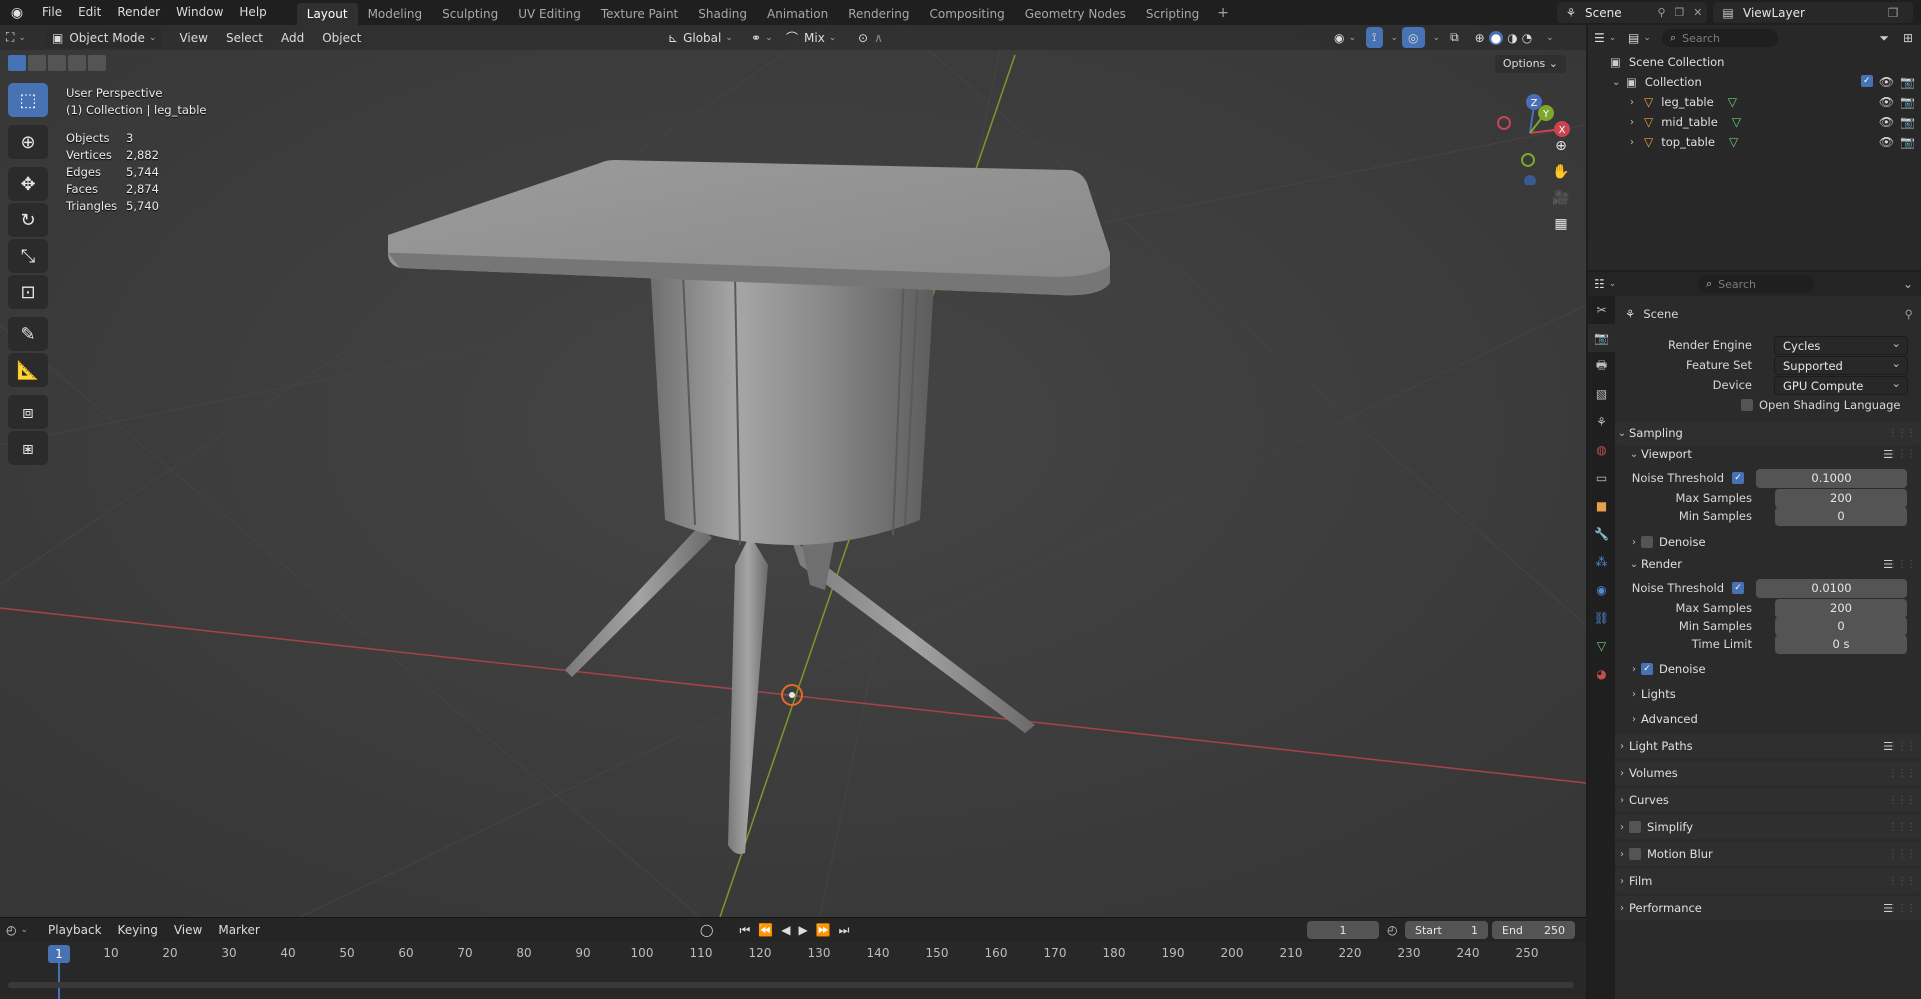 The width and height of the screenshot is (1921, 999). Describe the element at coordinates (28, 370) in the screenshot. I see `measure-tool: 📐` at that location.